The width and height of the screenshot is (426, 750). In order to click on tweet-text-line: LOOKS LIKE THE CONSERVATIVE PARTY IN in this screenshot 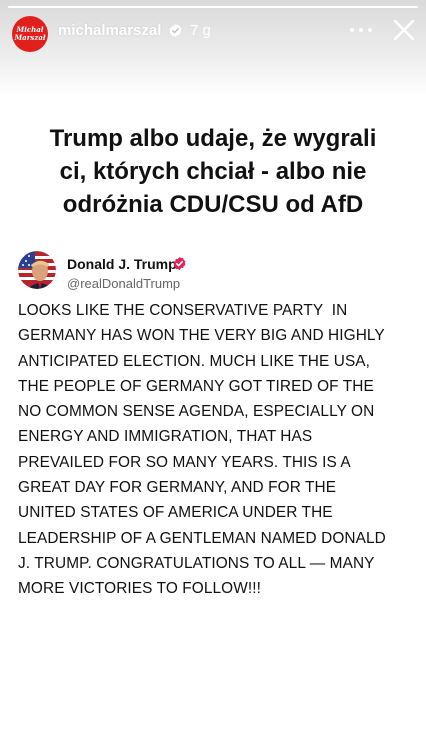, I will do `click(183, 310)`.